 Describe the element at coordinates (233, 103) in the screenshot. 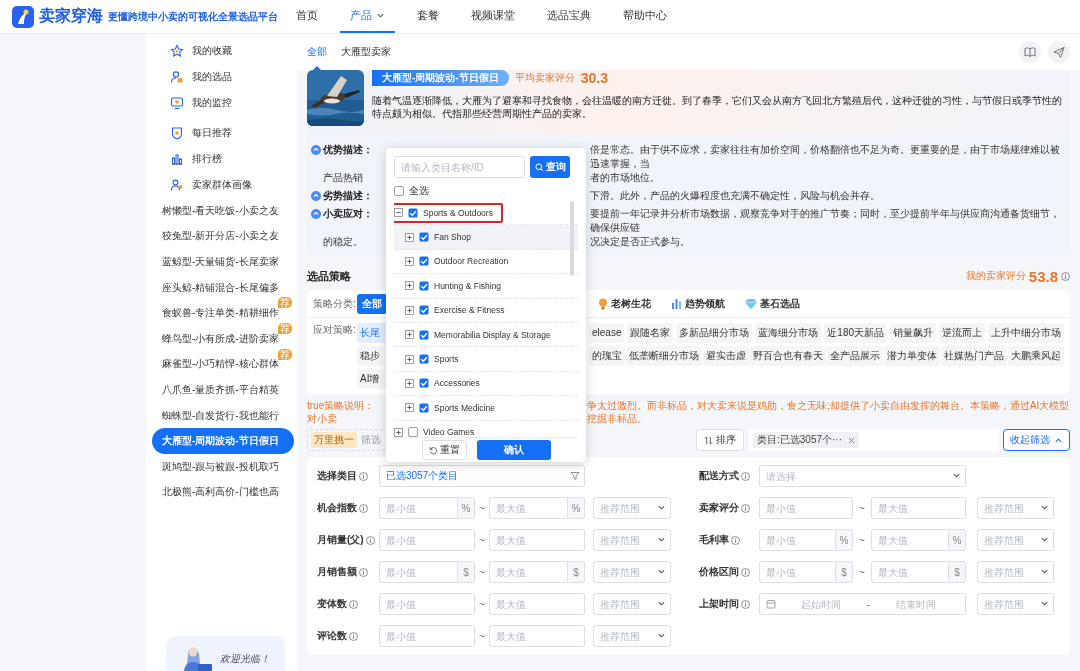

I see `sidebar-item: 我的监控` at that location.